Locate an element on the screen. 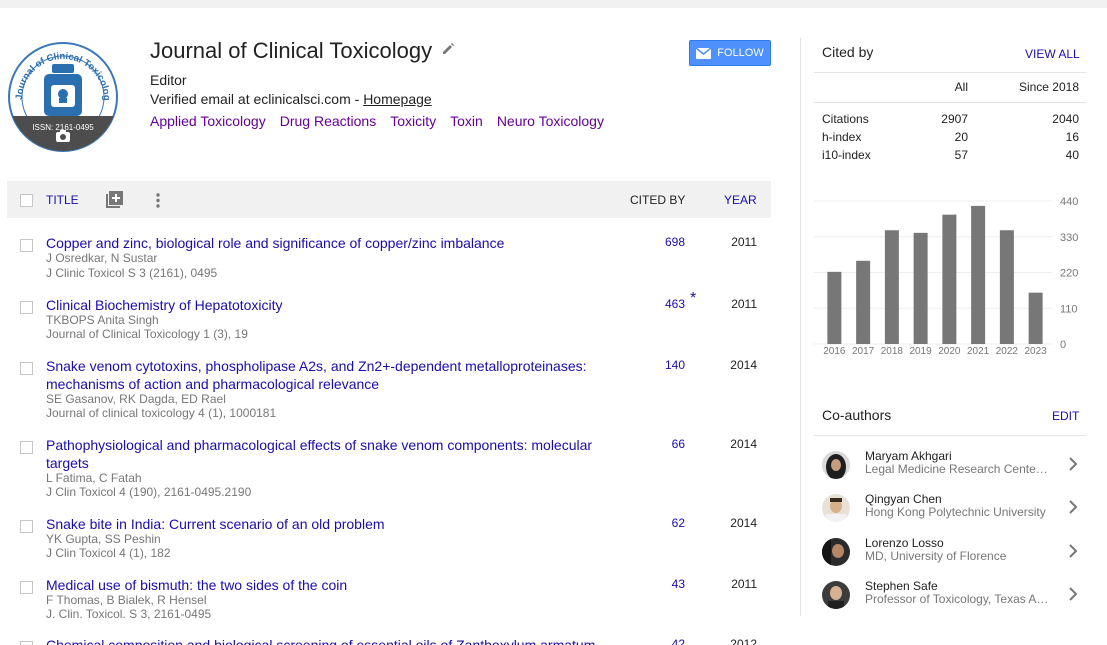 The image size is (1107, 645). select-all-checkbox is located at coordinates (26, 200).